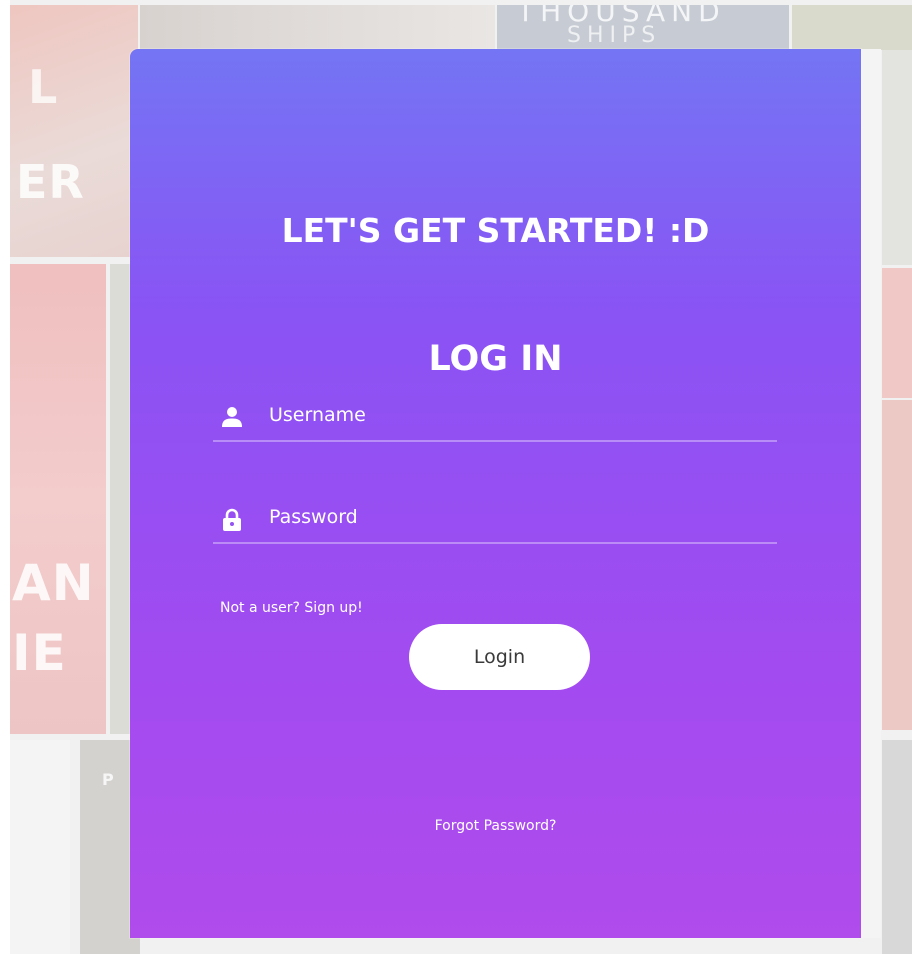 This screenshot has height=954, width=912. What do you see at coordinates (53, 583) in the screenshot?
I see `cover-text: AN` at bounding box center [53, 583].